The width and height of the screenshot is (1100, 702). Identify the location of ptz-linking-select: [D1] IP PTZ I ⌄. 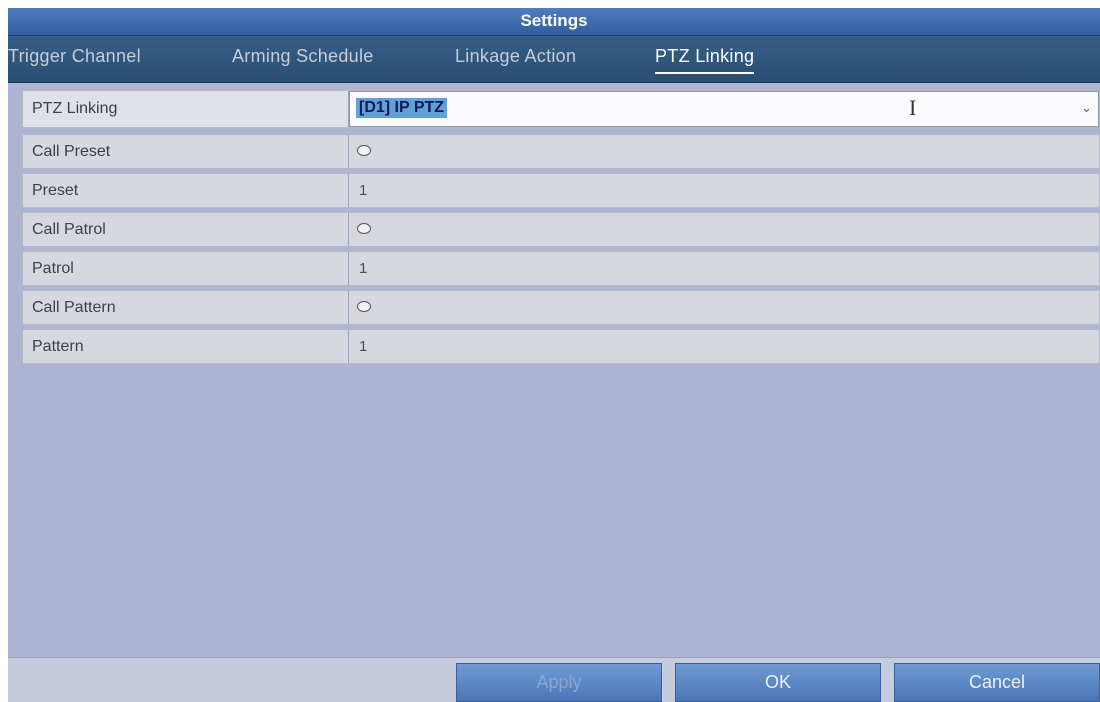
(724, 109).